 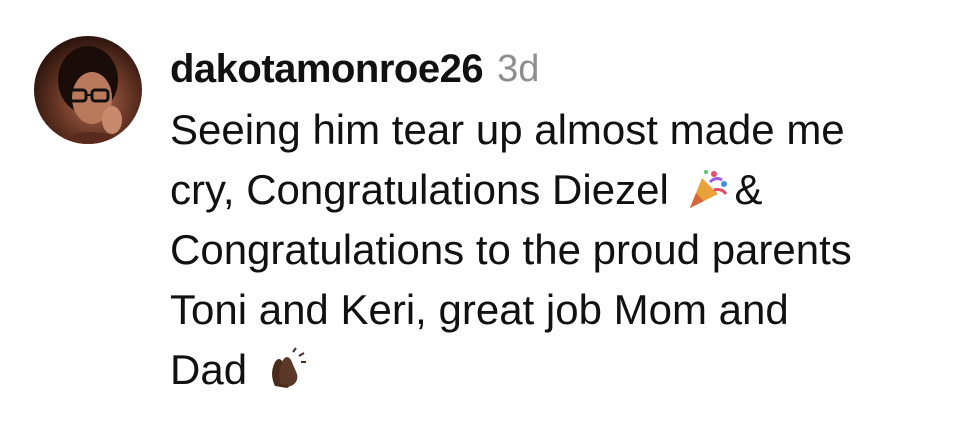 What do you see at coordinates (511, 249) in the screenshot?
I see `comment-text-segment: Congratulations to the proud parents` at bounding box center [511, 249].